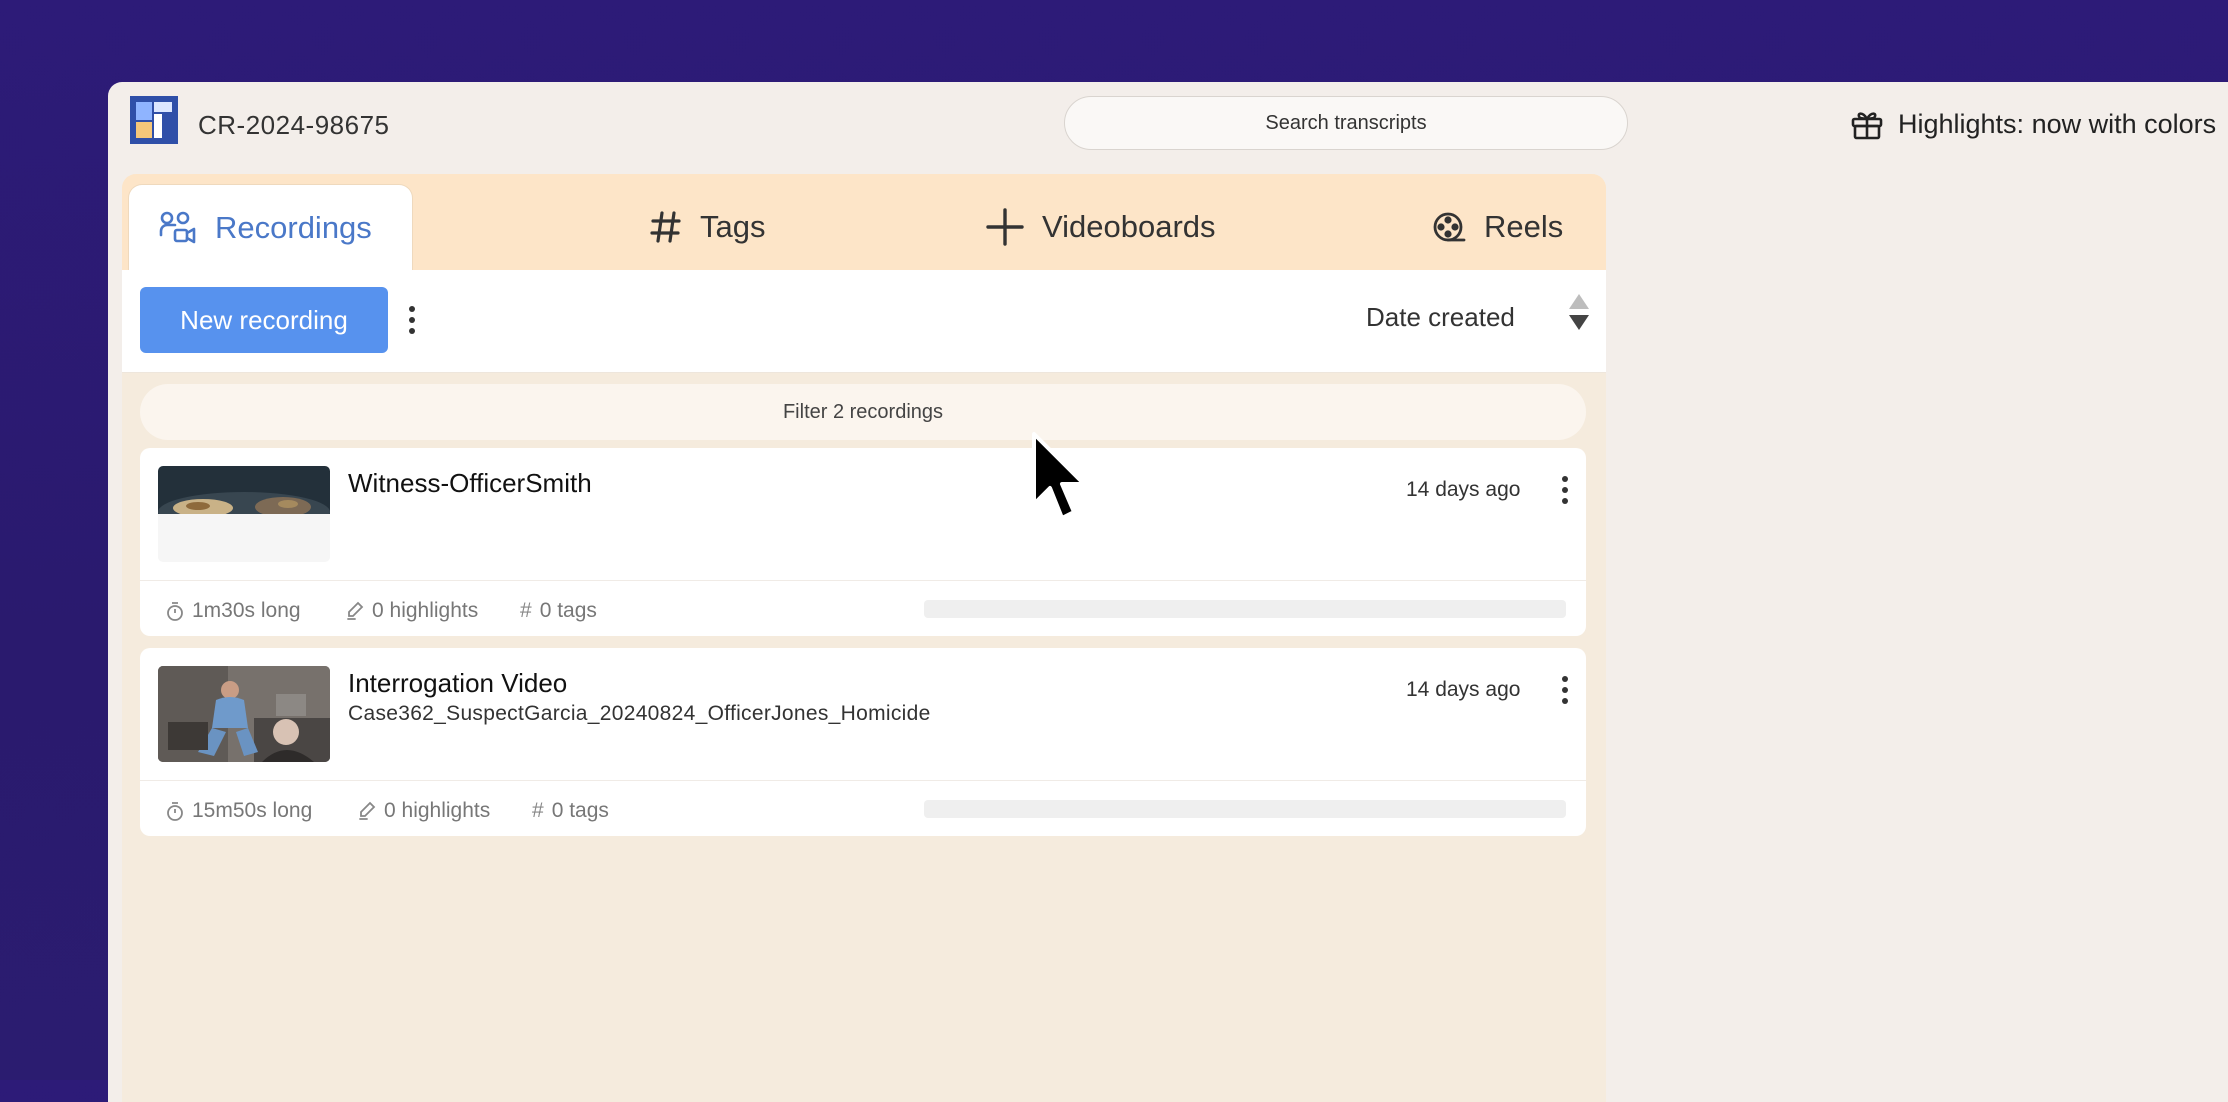 The width and height of the screenshot is (2228, 1102). I want to click on new-recording-button: New recording, so click(264, 320).